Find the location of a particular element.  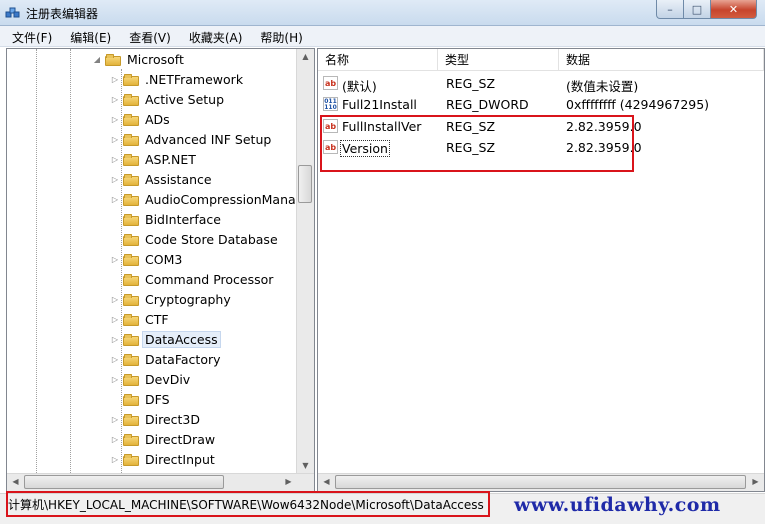

expanded-arrow-icon: ◢ is located at coordinates (97, 59).